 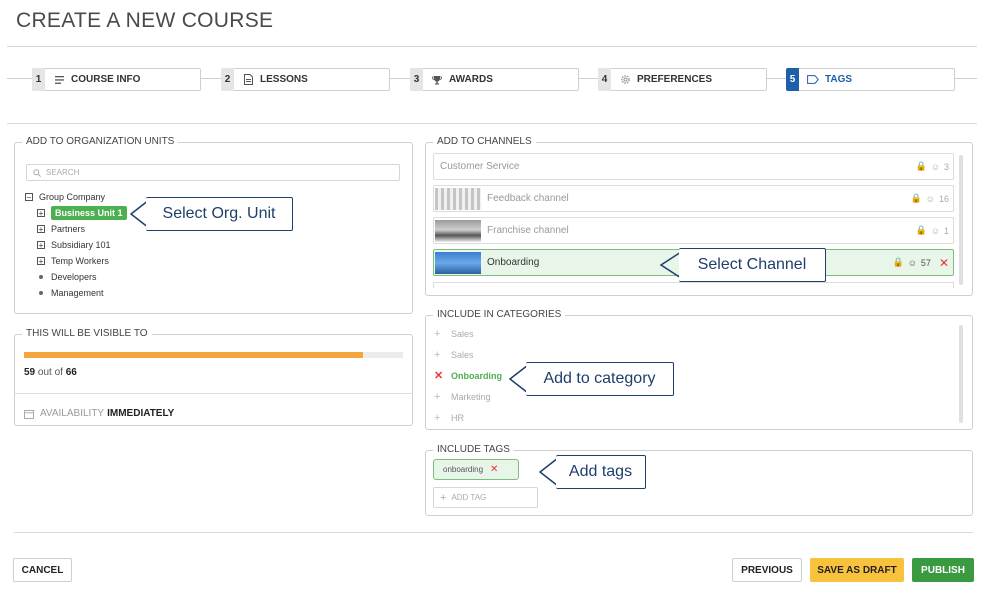 What do you see at coordinates (59, 80) in the screenshot?
I see `list-icon` at bounding box center [59, 80].